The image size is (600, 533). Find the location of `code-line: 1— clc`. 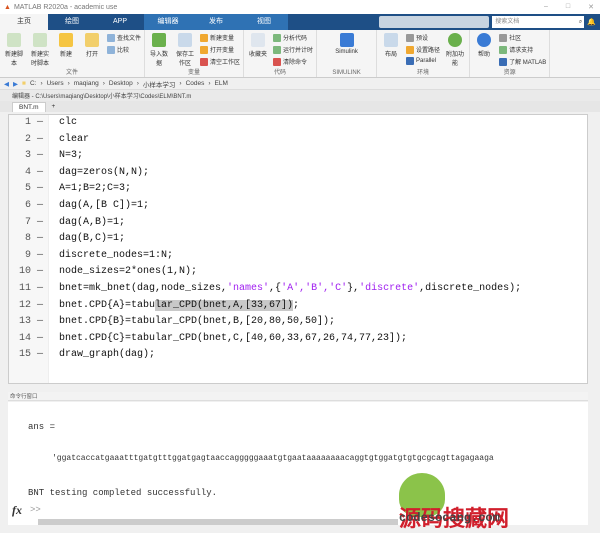

code-line: 1— clc is located at coordinates (298, 123).